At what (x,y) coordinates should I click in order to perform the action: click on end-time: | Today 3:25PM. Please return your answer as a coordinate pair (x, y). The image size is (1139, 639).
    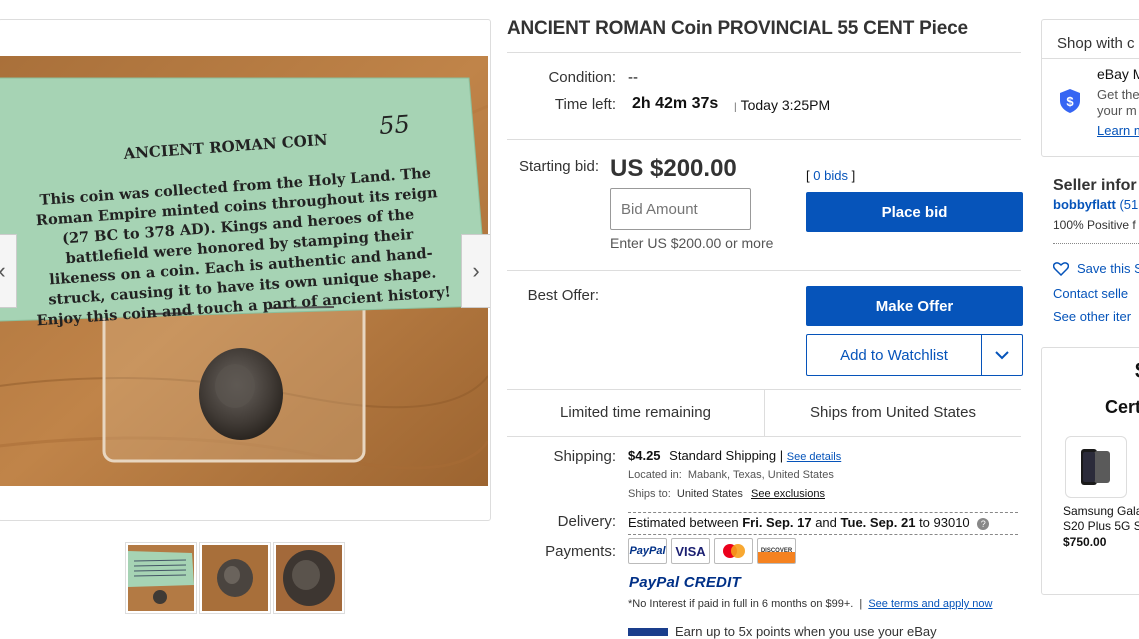
    Looking at the image, I should click on (782, 105).